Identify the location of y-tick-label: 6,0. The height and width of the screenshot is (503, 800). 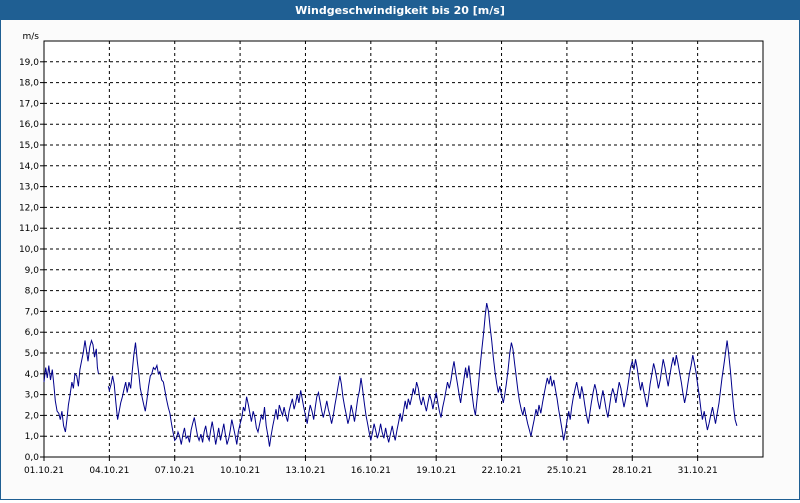
(32, 333).